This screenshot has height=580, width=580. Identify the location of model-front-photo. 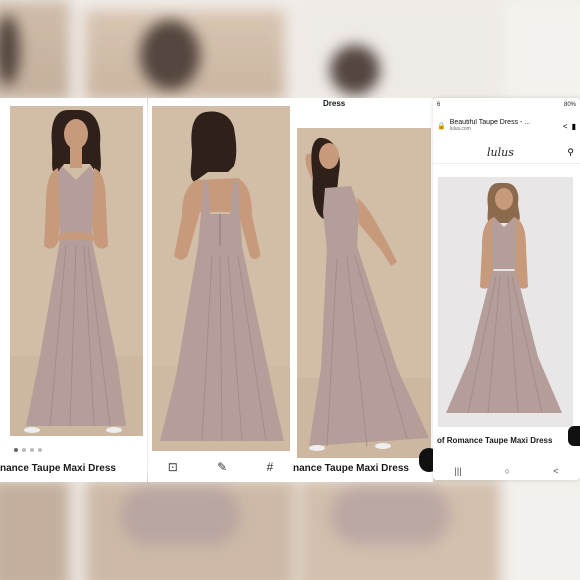
(76, 271).